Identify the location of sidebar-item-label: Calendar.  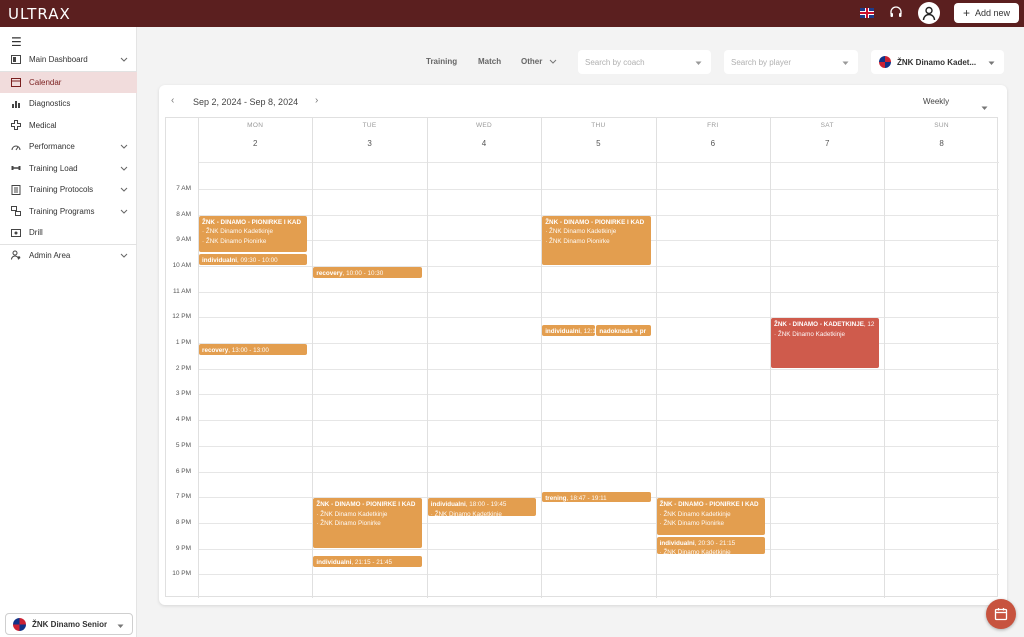
(45, 82).